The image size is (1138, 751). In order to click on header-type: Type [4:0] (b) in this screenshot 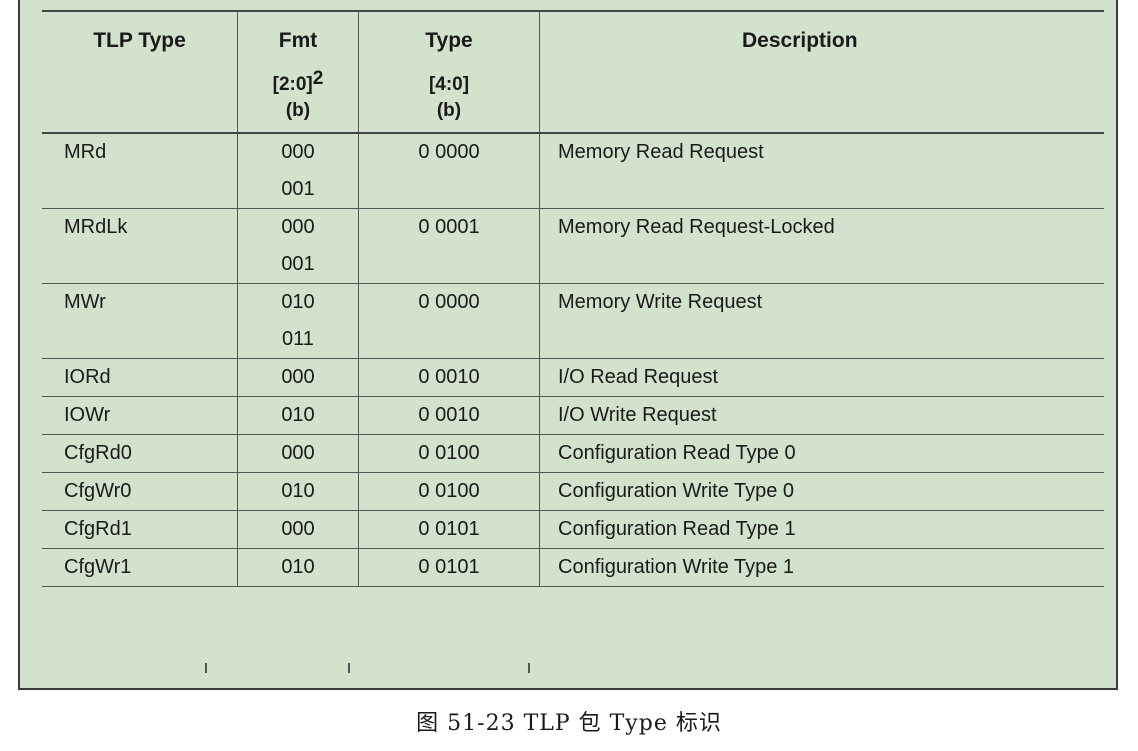, I will do `click(449, 72)`.